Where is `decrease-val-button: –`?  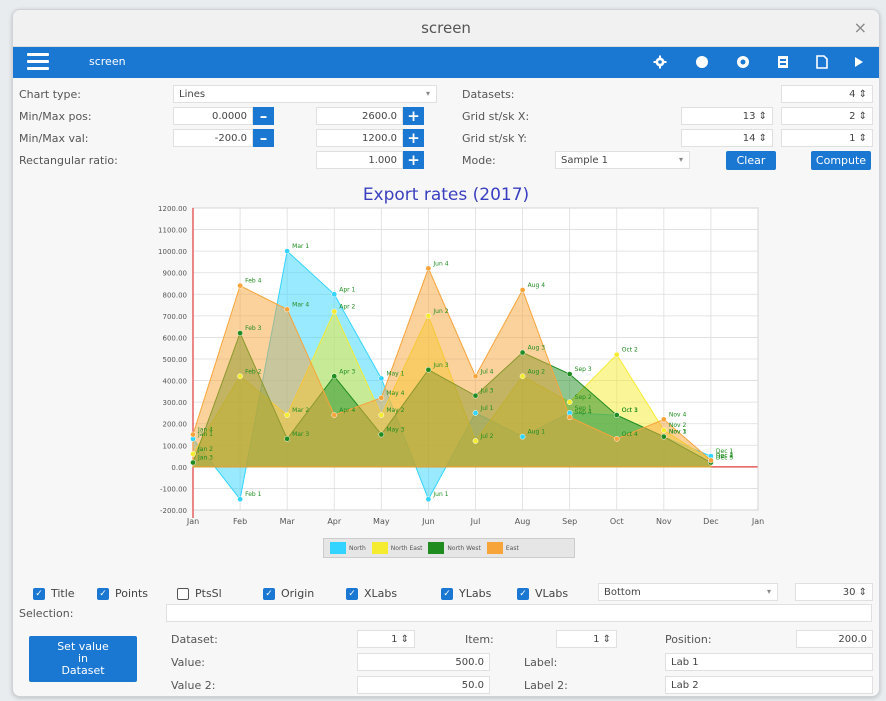
decrease-val-button: – is located at coordinates (263, 138).